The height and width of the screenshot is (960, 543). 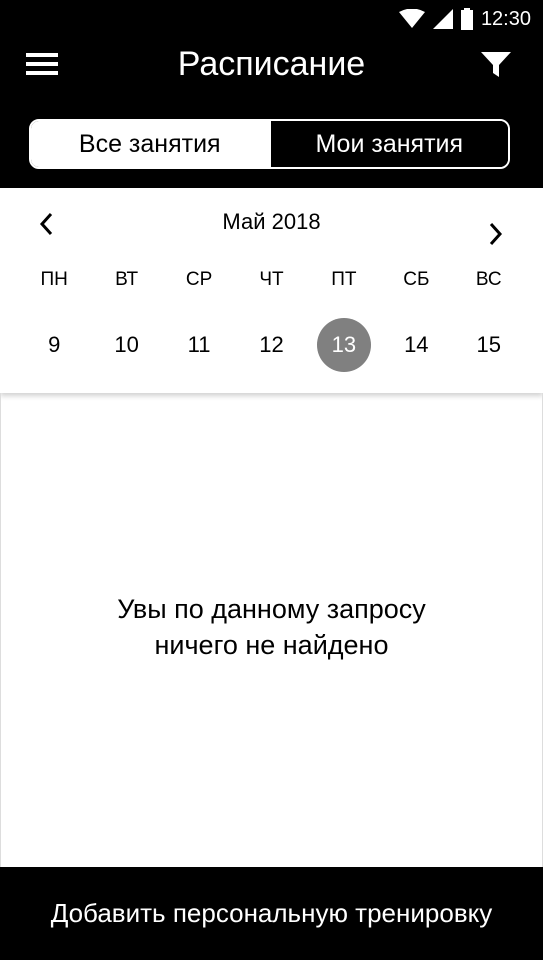 I want to click on weekday-label: ВТ, so click(x=127, y=279).